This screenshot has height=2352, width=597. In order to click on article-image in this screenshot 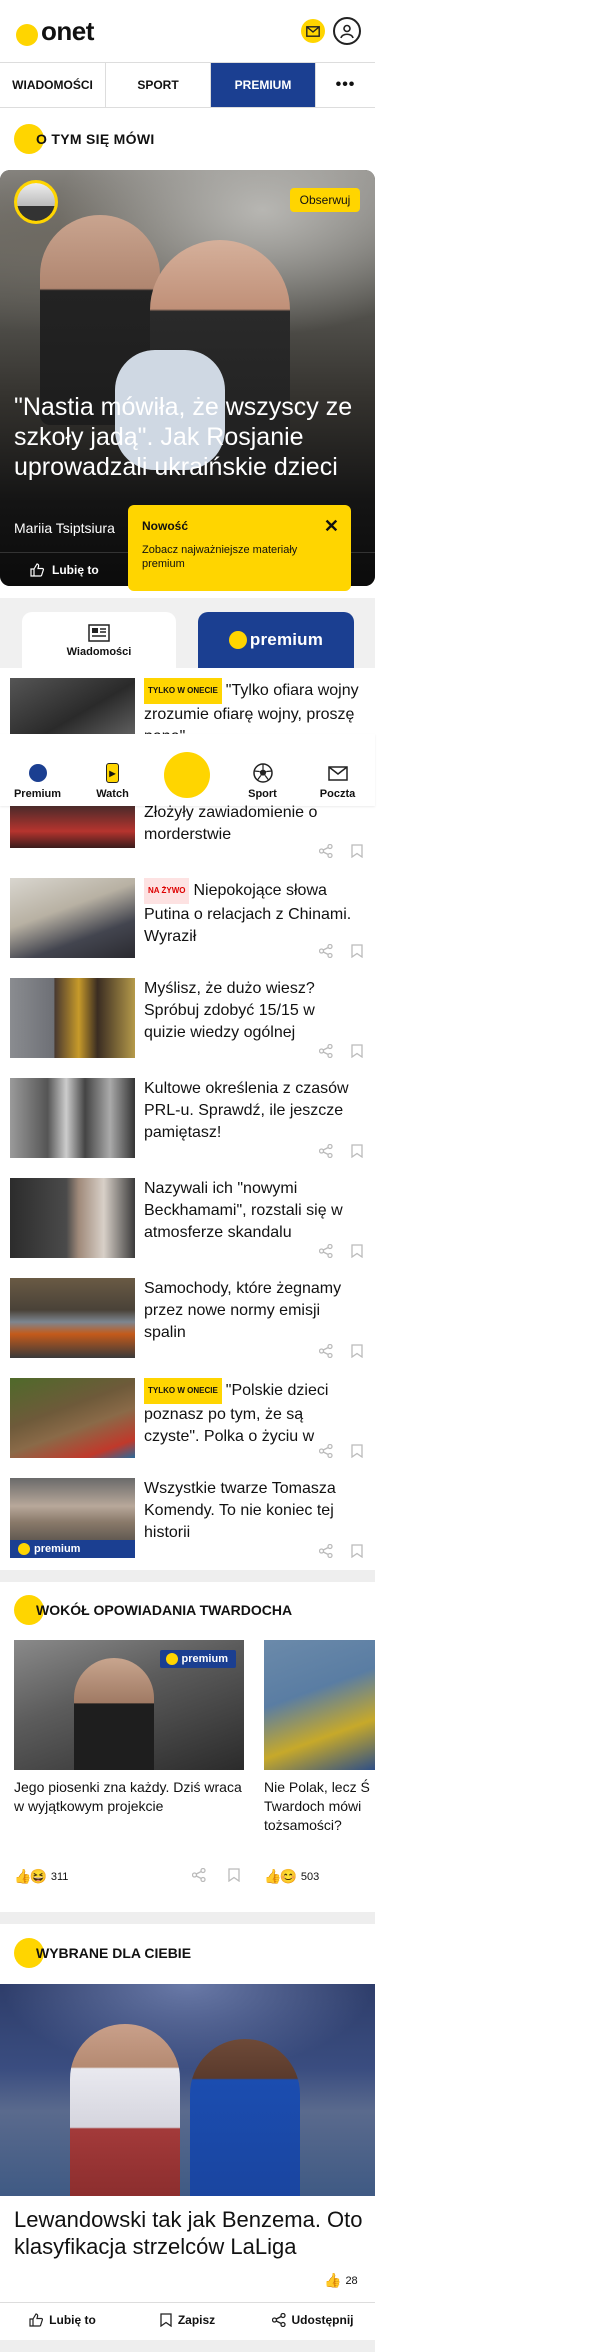, I will do `click(187, 2090)`.